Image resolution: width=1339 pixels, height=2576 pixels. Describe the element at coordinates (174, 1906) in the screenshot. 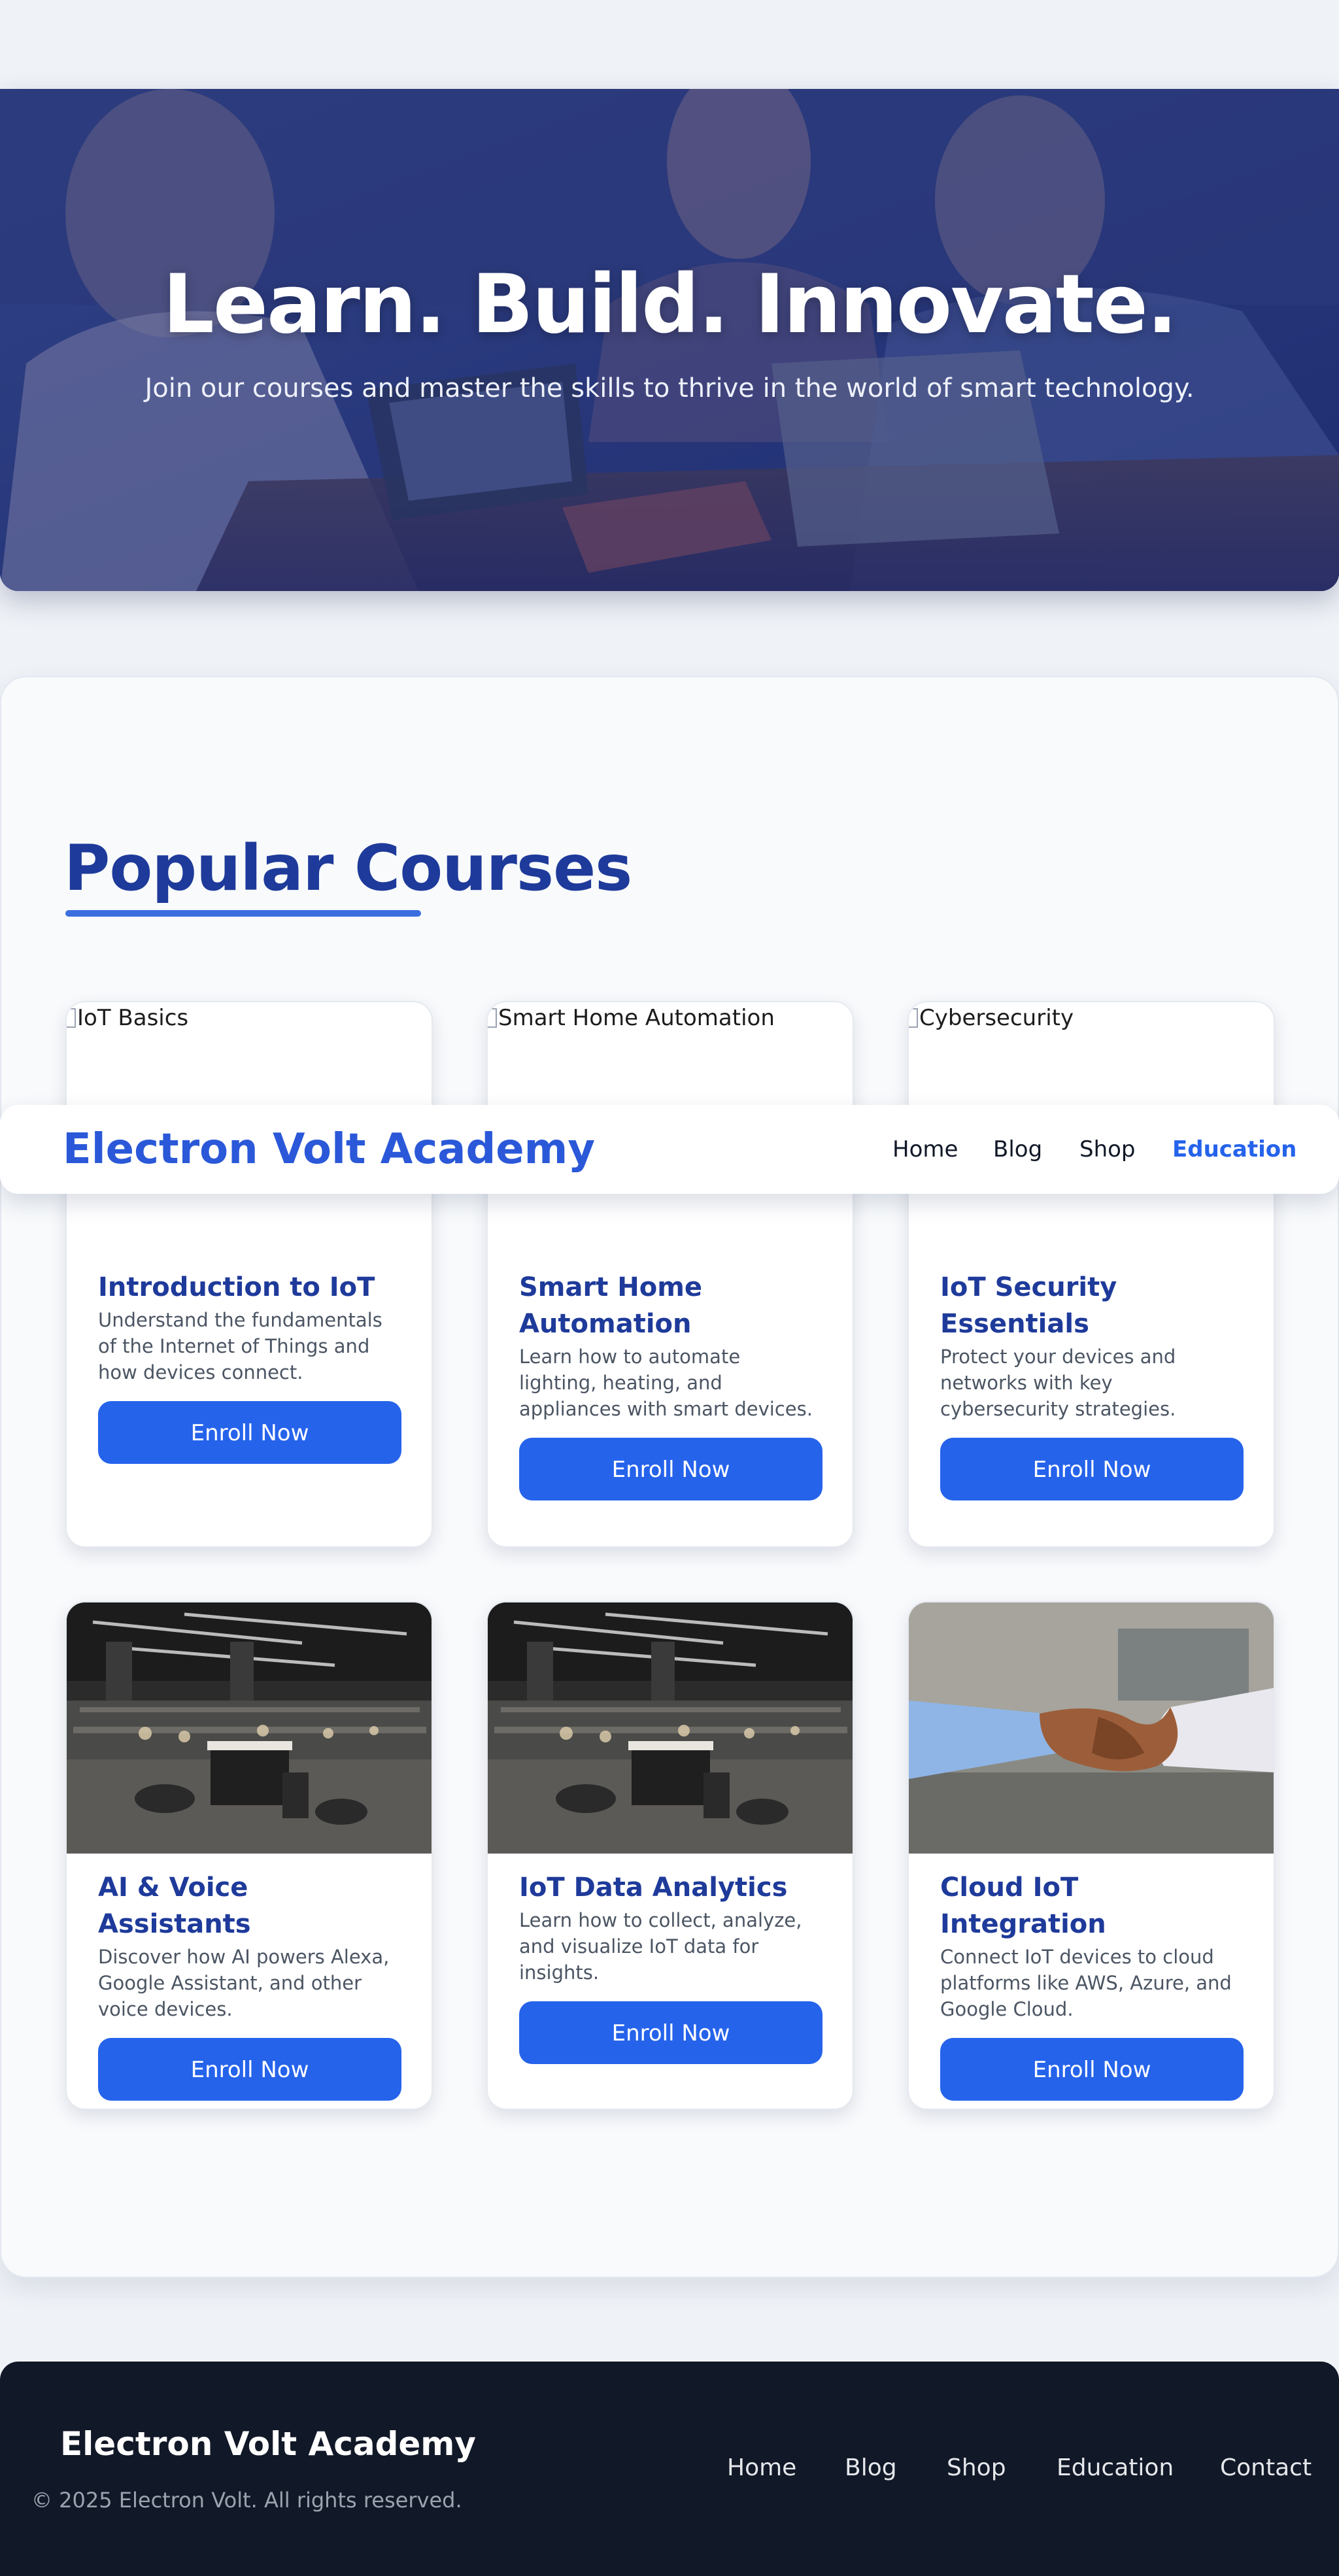

I see `course-title: AI & Voice Assistants` at that location.